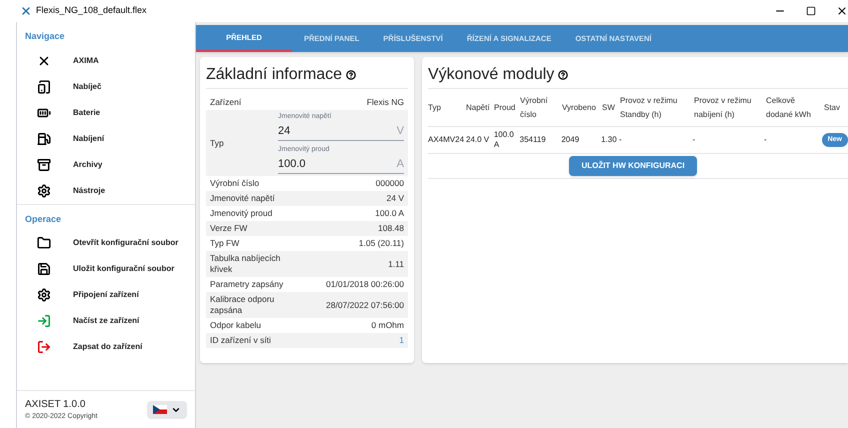  Describe the element at coordinates (789, 107) in the screenshot. I see `column-header: Celkově dodané kWh` at that location.